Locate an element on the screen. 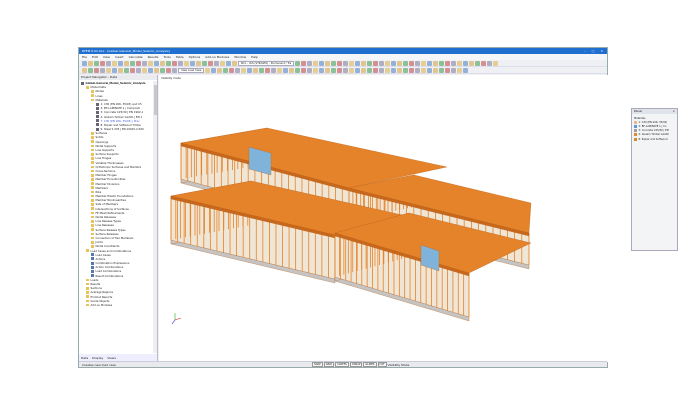 This screenshot has height=414, width=686. tab-display: Display is located at coordinates (97, 358).